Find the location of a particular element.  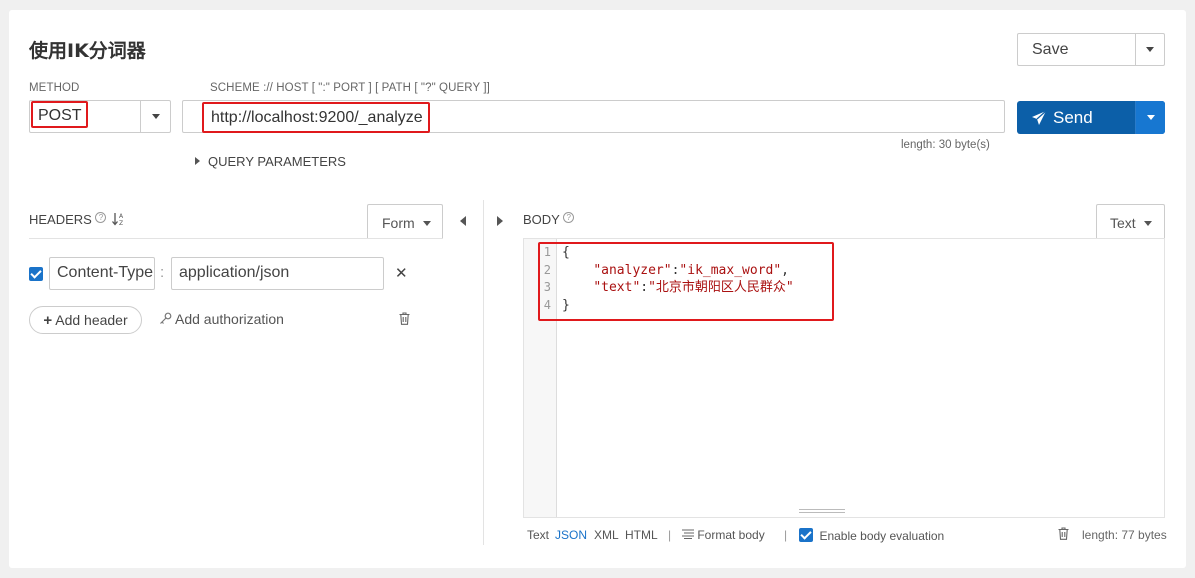

resize-handle is located at coordinates (822, 511).